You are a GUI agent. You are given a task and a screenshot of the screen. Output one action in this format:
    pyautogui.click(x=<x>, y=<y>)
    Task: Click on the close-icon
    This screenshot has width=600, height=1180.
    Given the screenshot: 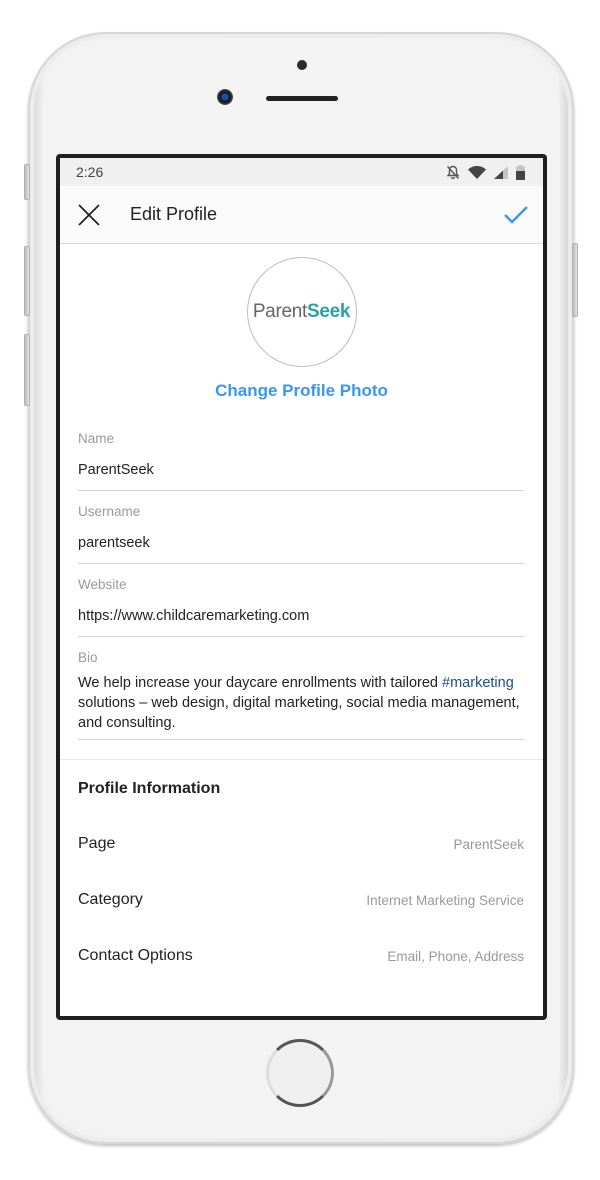 What is the action you would take?
    pyautogui.click(x=89, y=214)
    